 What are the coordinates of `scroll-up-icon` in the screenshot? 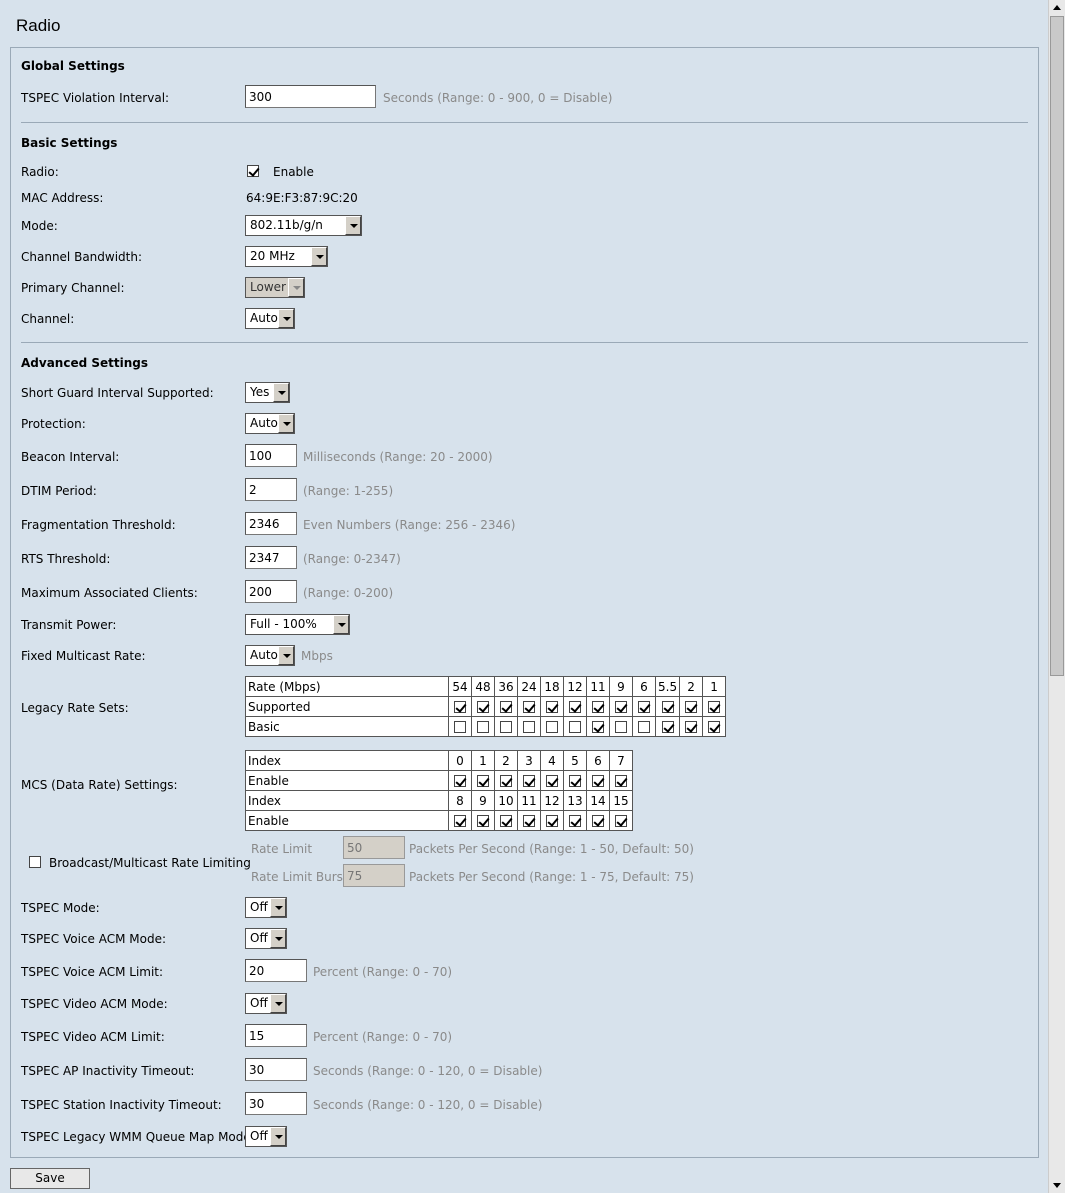 It's located at (1057, 8).